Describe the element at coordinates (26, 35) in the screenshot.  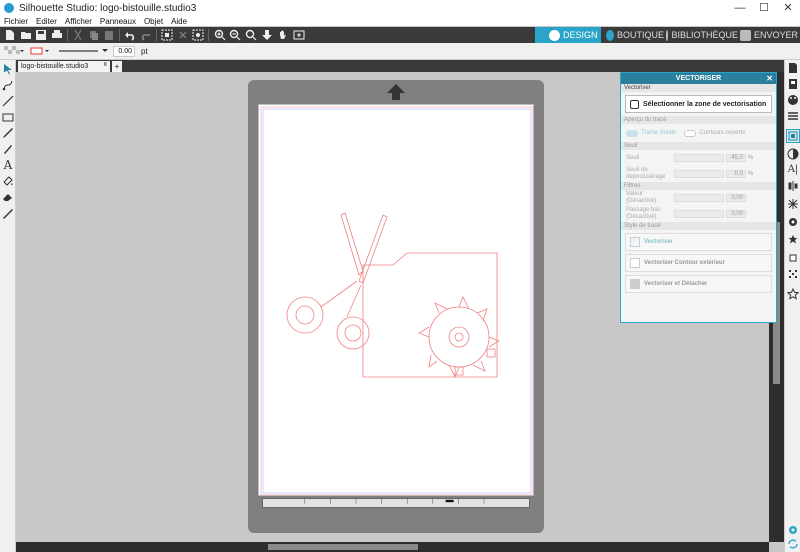
I see `open-folder-icon` at that location.